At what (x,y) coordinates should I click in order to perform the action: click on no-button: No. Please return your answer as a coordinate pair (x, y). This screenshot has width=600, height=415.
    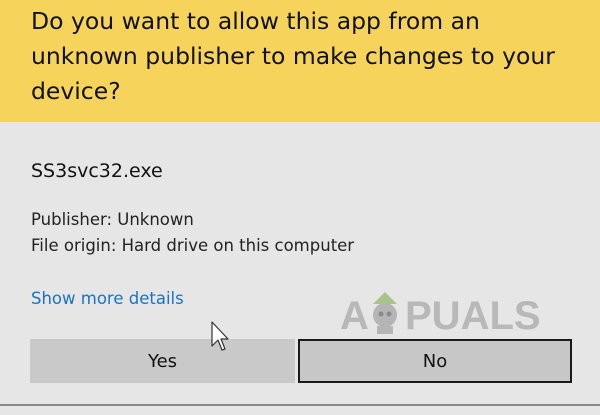
    Looking at the image, I should click on (435, 361).